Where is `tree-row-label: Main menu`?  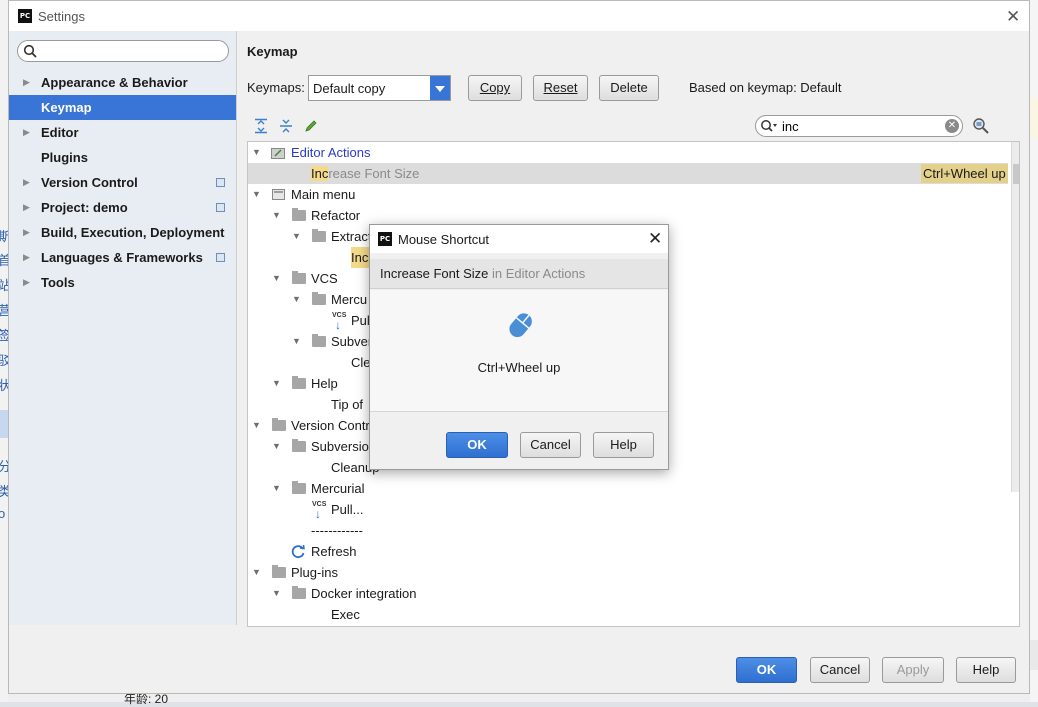
tree-row-label: Main menu is located at coordinates (323, 194).